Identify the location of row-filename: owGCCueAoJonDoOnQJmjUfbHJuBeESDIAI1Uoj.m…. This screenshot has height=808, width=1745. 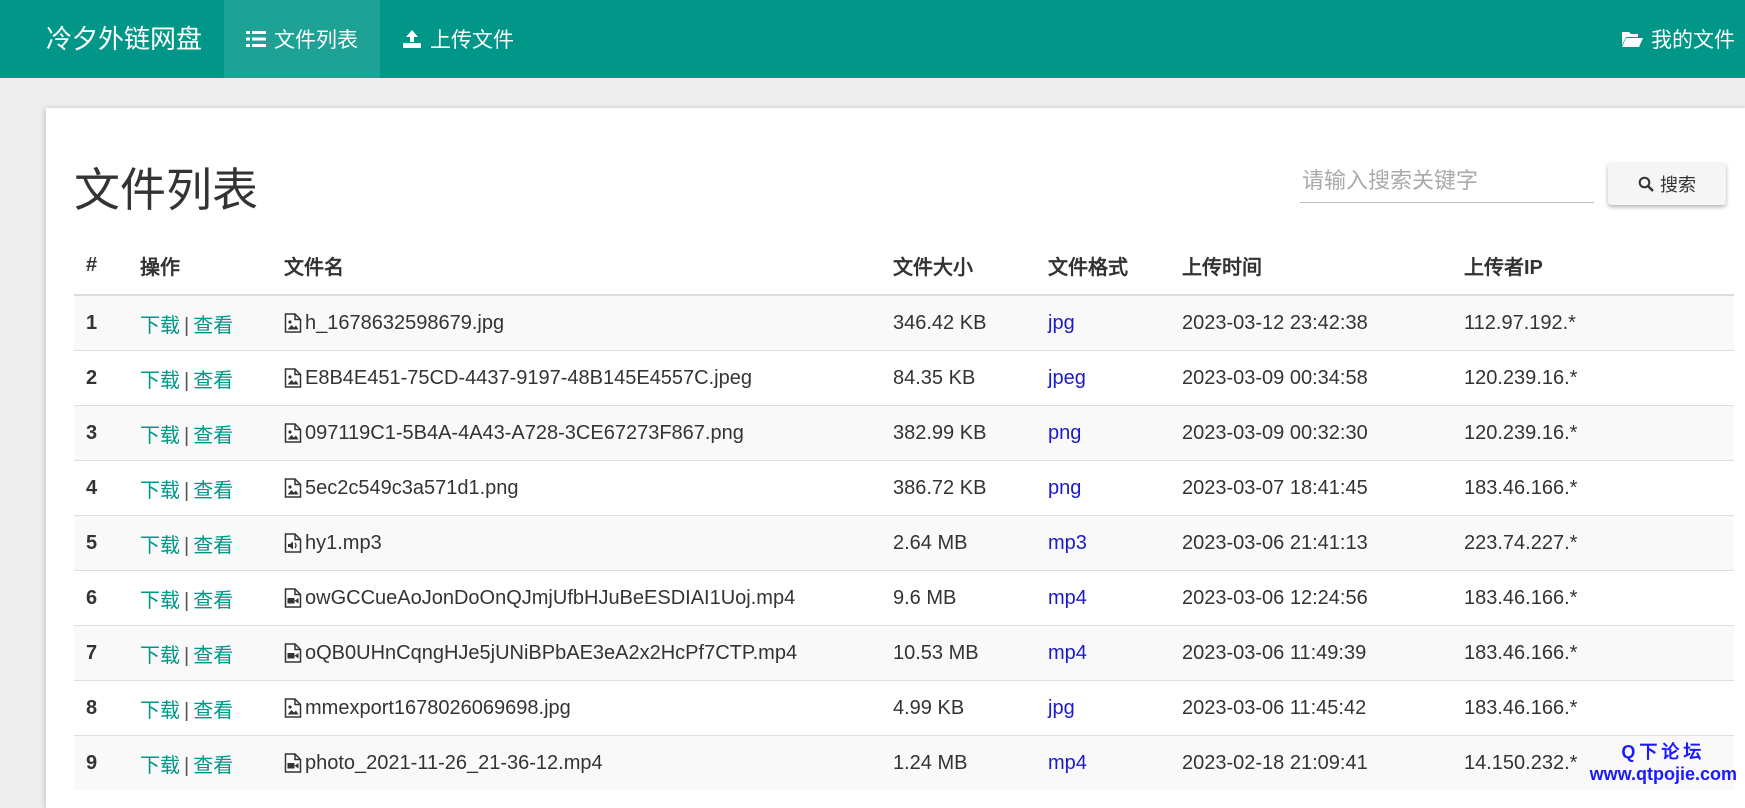
(550, 597).